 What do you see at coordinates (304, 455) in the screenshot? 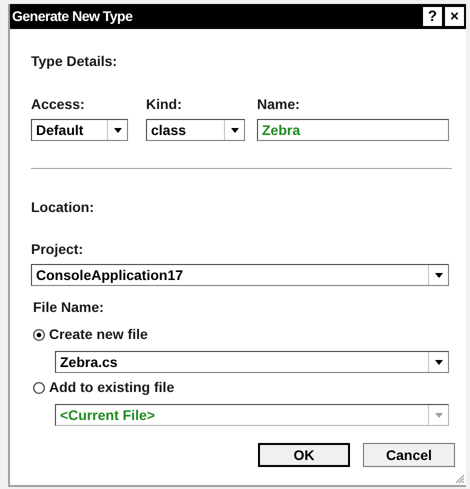
I see `dialog-button: OK` at bounding box center [304, 455].